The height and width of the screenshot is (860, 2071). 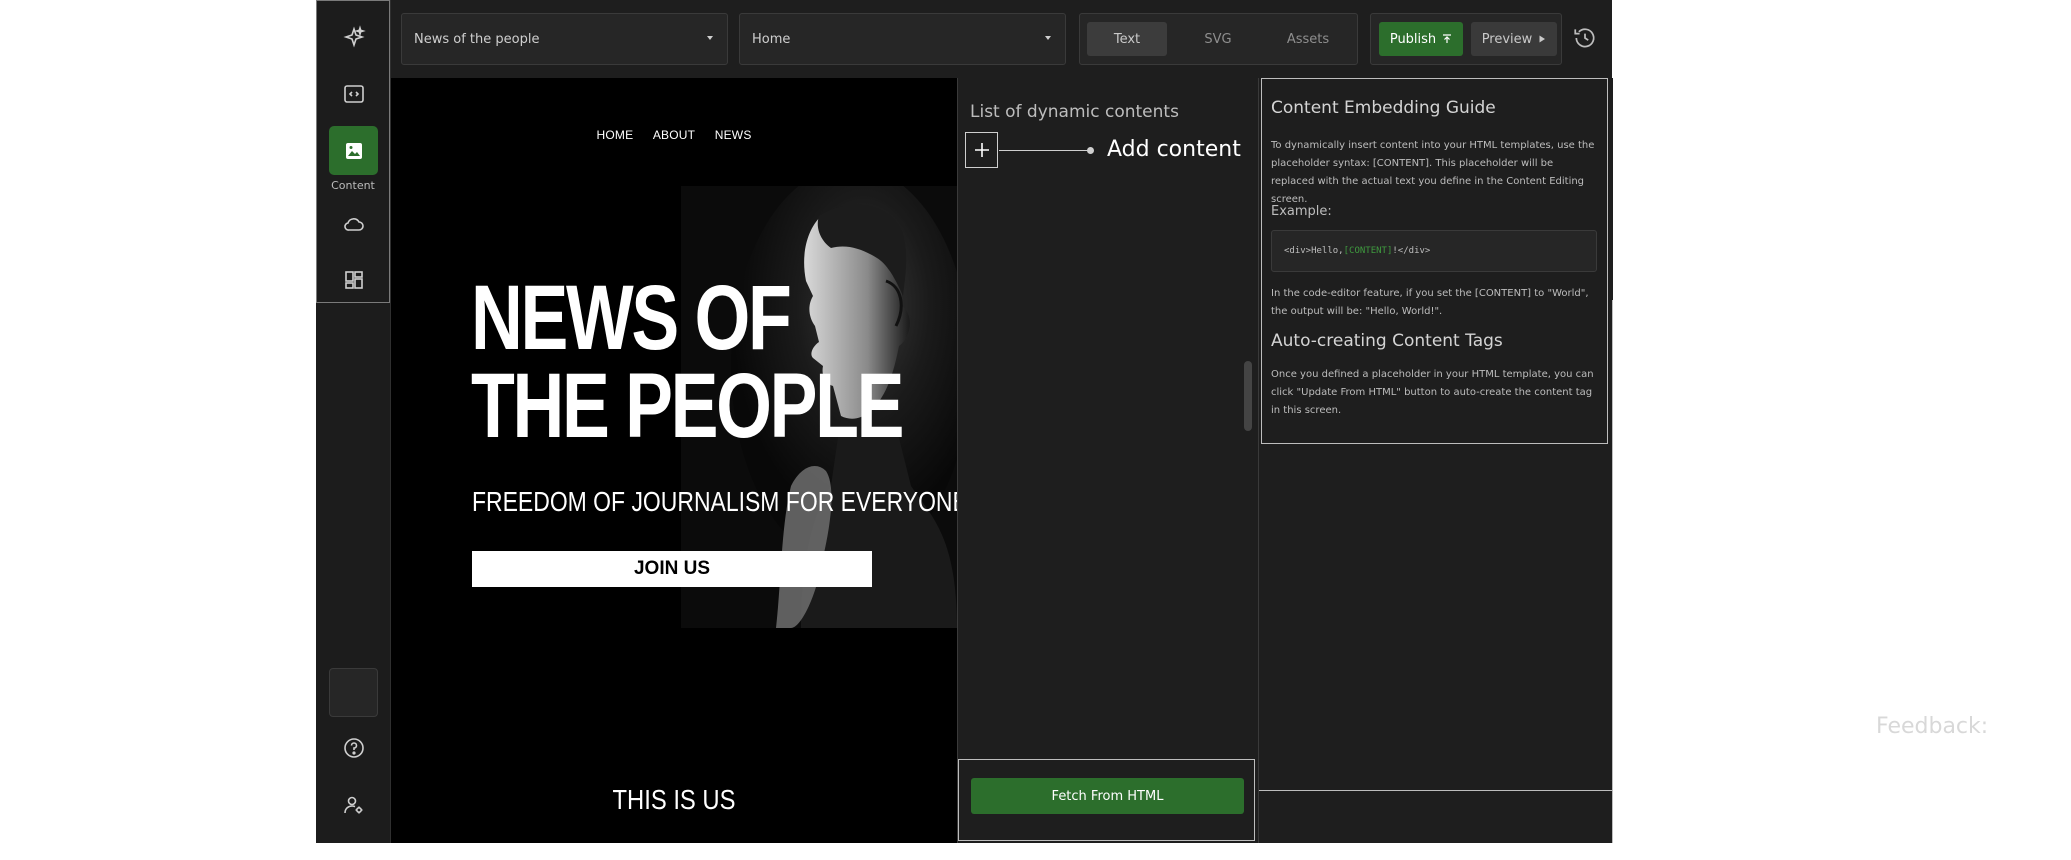 What do you see at coordinates (771, 39) in the screenshot?
I see `page-select-value: Home` at bounding box center [771, 39].